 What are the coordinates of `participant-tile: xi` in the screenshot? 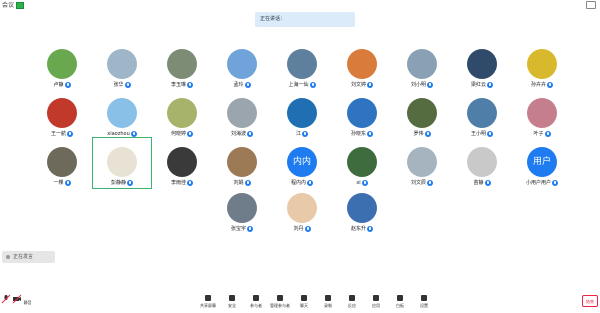 It's located at (362, 163).